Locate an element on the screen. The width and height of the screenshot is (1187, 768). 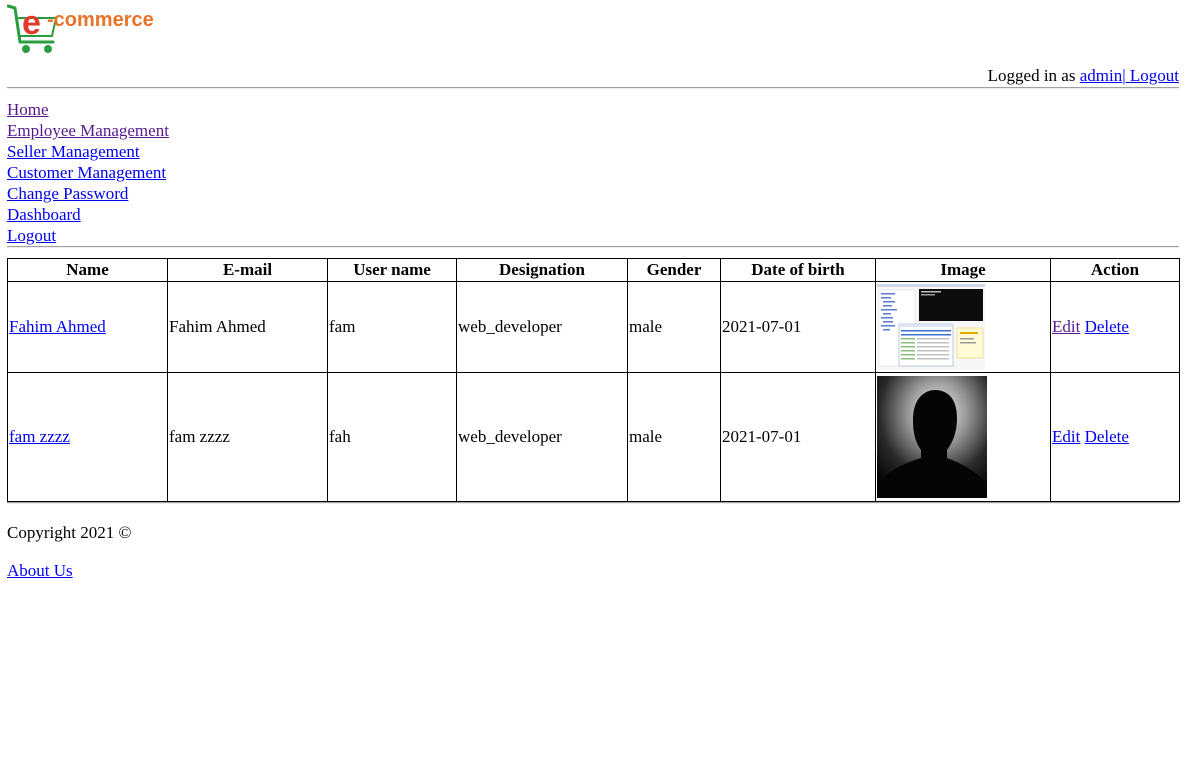
employee-name-link: Fahim Ahmed is located at coordinates (57, 326).